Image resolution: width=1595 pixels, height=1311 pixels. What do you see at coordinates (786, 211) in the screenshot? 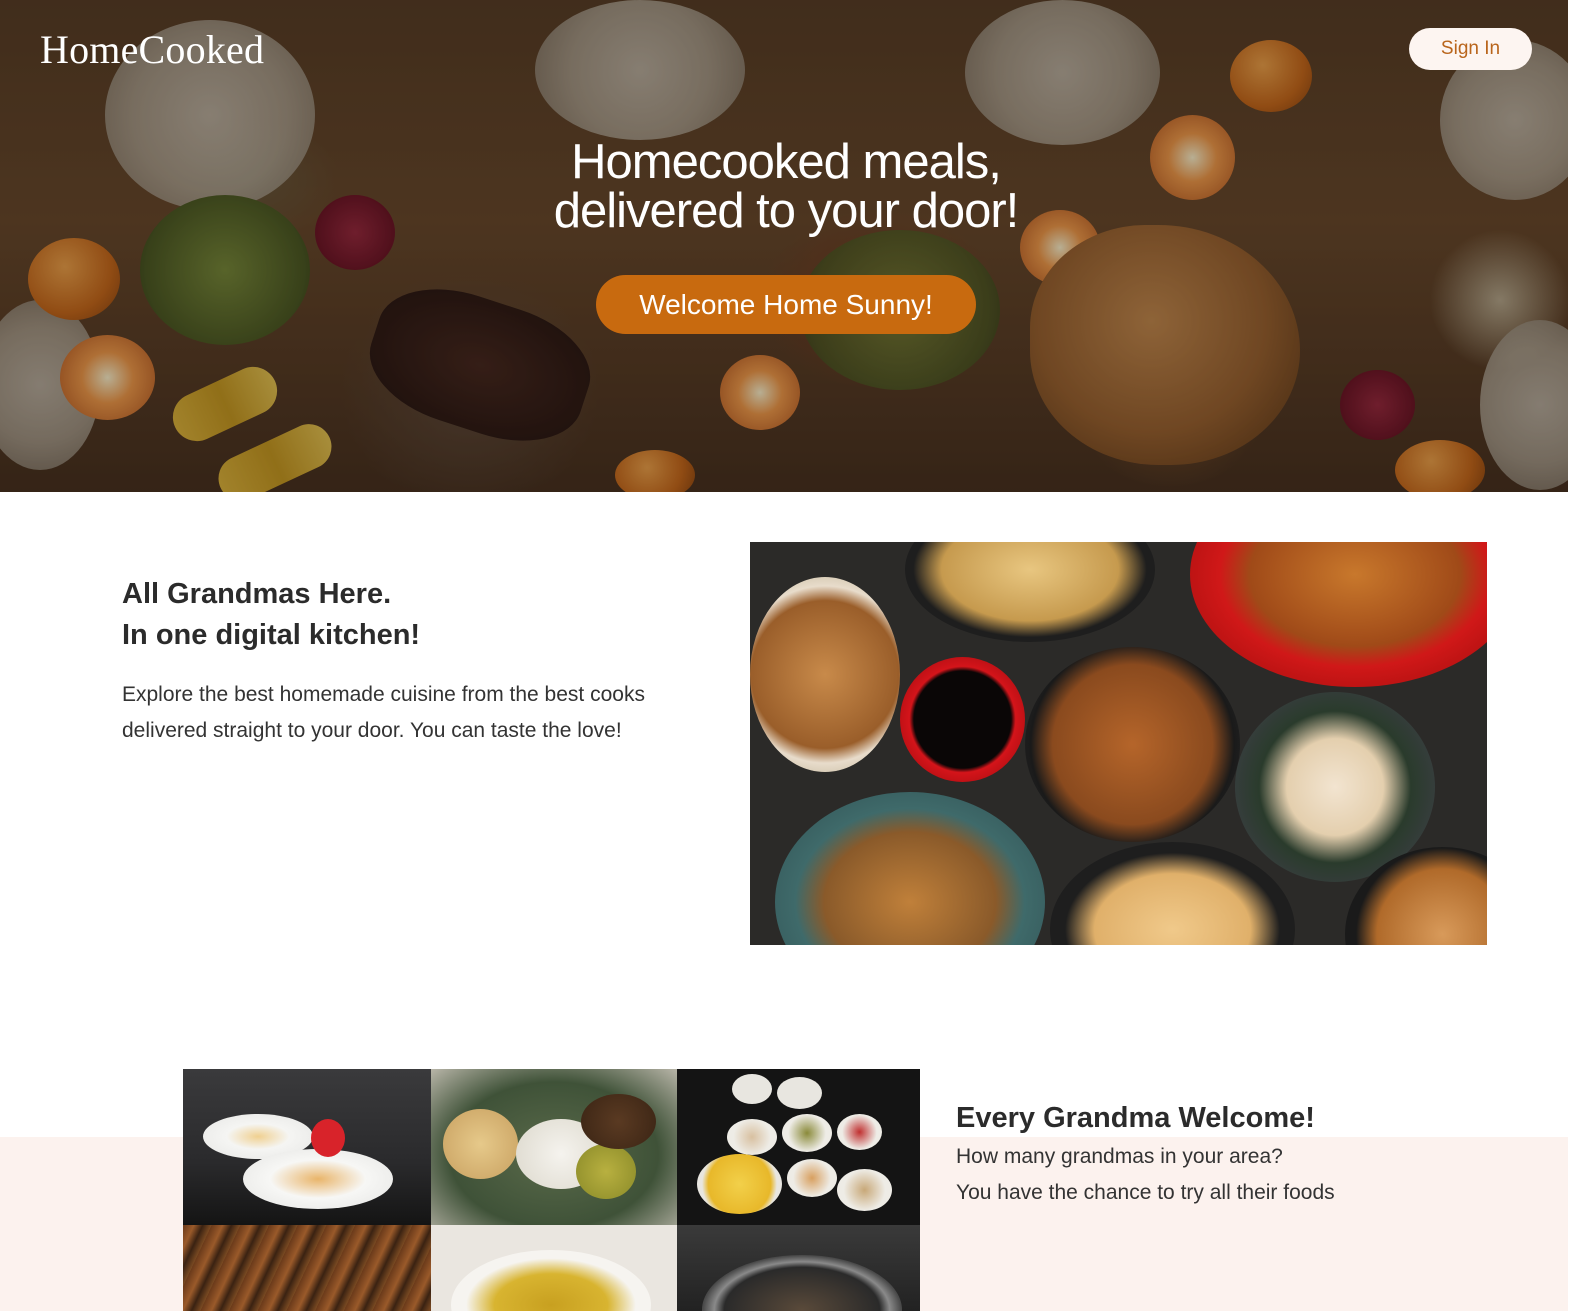
I see `hero-title-line-2: delivered to your door!` at bounding box center [786, 211].